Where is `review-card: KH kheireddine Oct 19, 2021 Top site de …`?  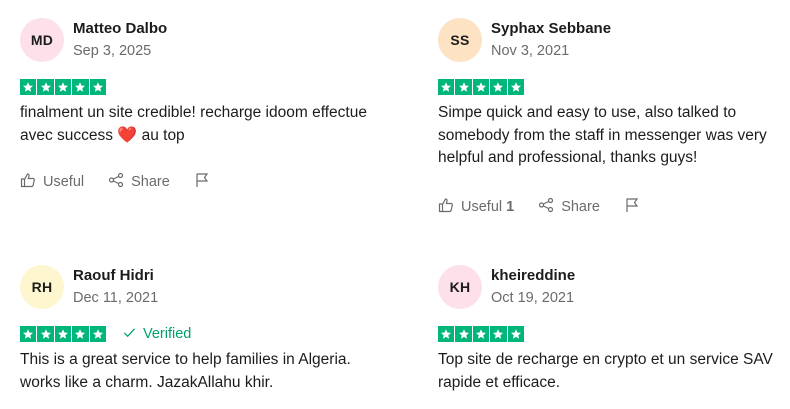
review-card: KH kheireddine Oct 19, 2021 Top site de … is located at coordinates (613, 325).